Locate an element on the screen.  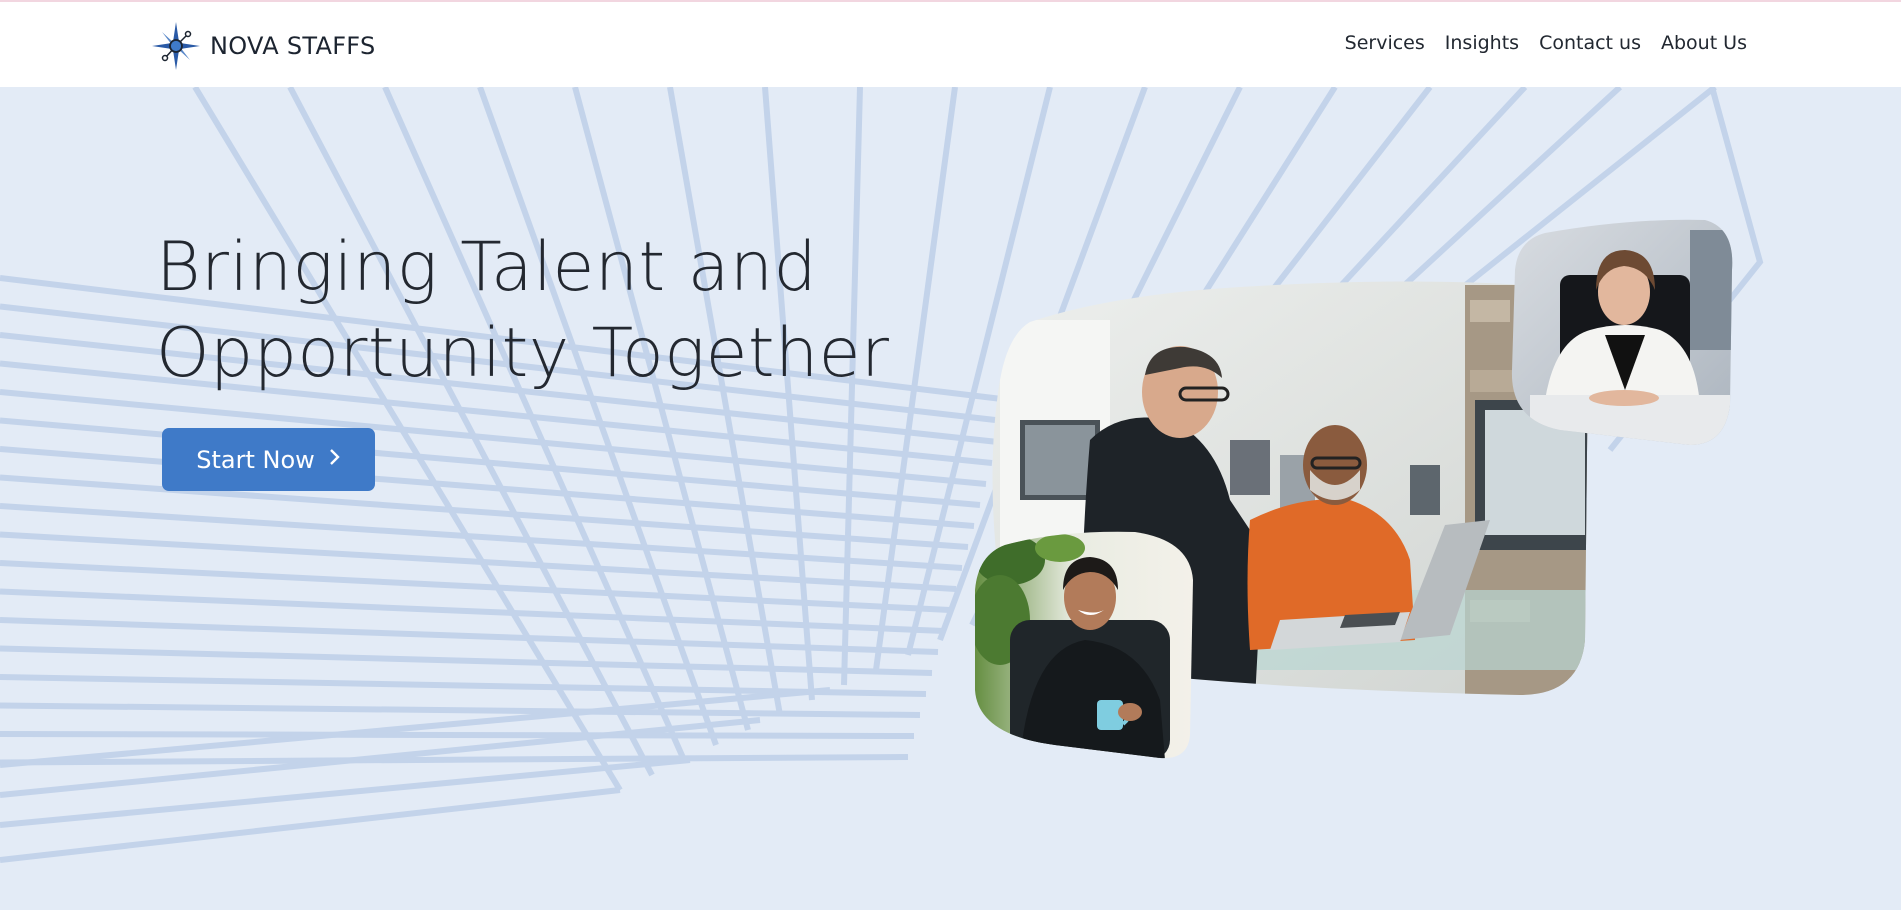
hero-title-line-1: Bringing Talent and is located at coordinates (487, 267).